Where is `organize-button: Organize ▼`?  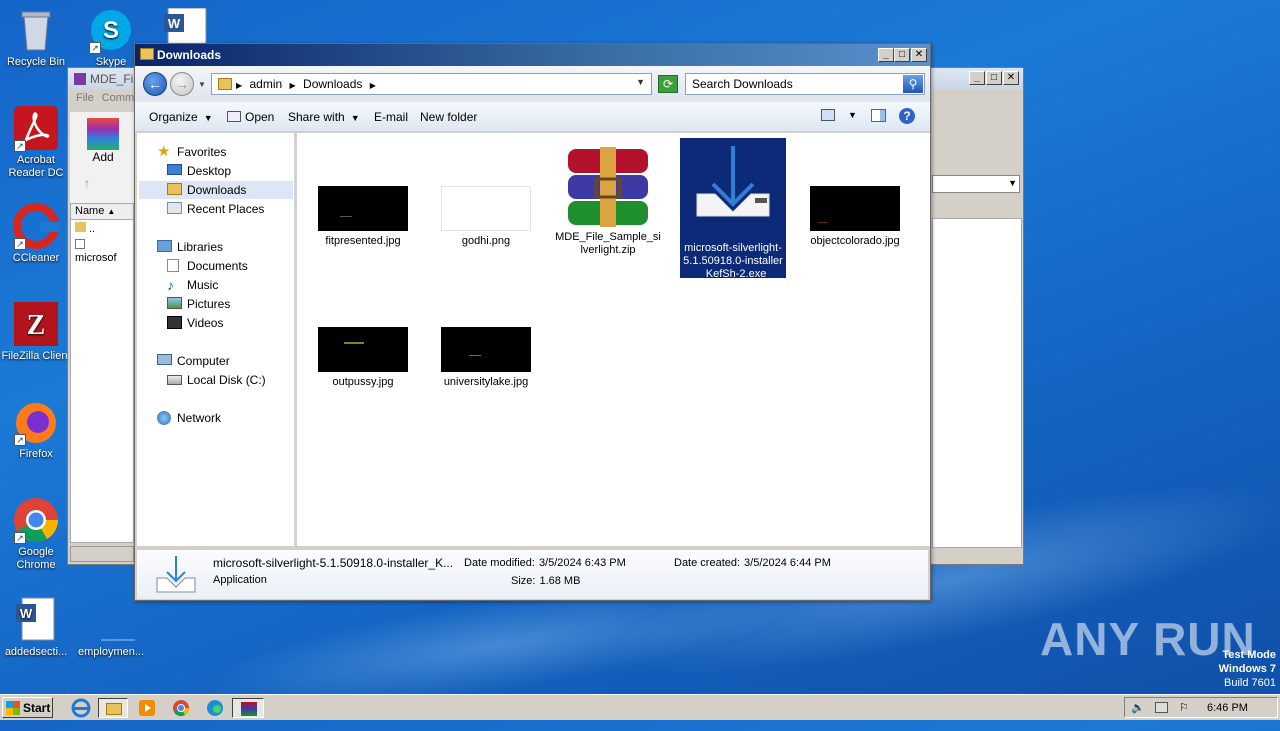
organize-button: Organize ▼ is located at coordinates (181, 117).